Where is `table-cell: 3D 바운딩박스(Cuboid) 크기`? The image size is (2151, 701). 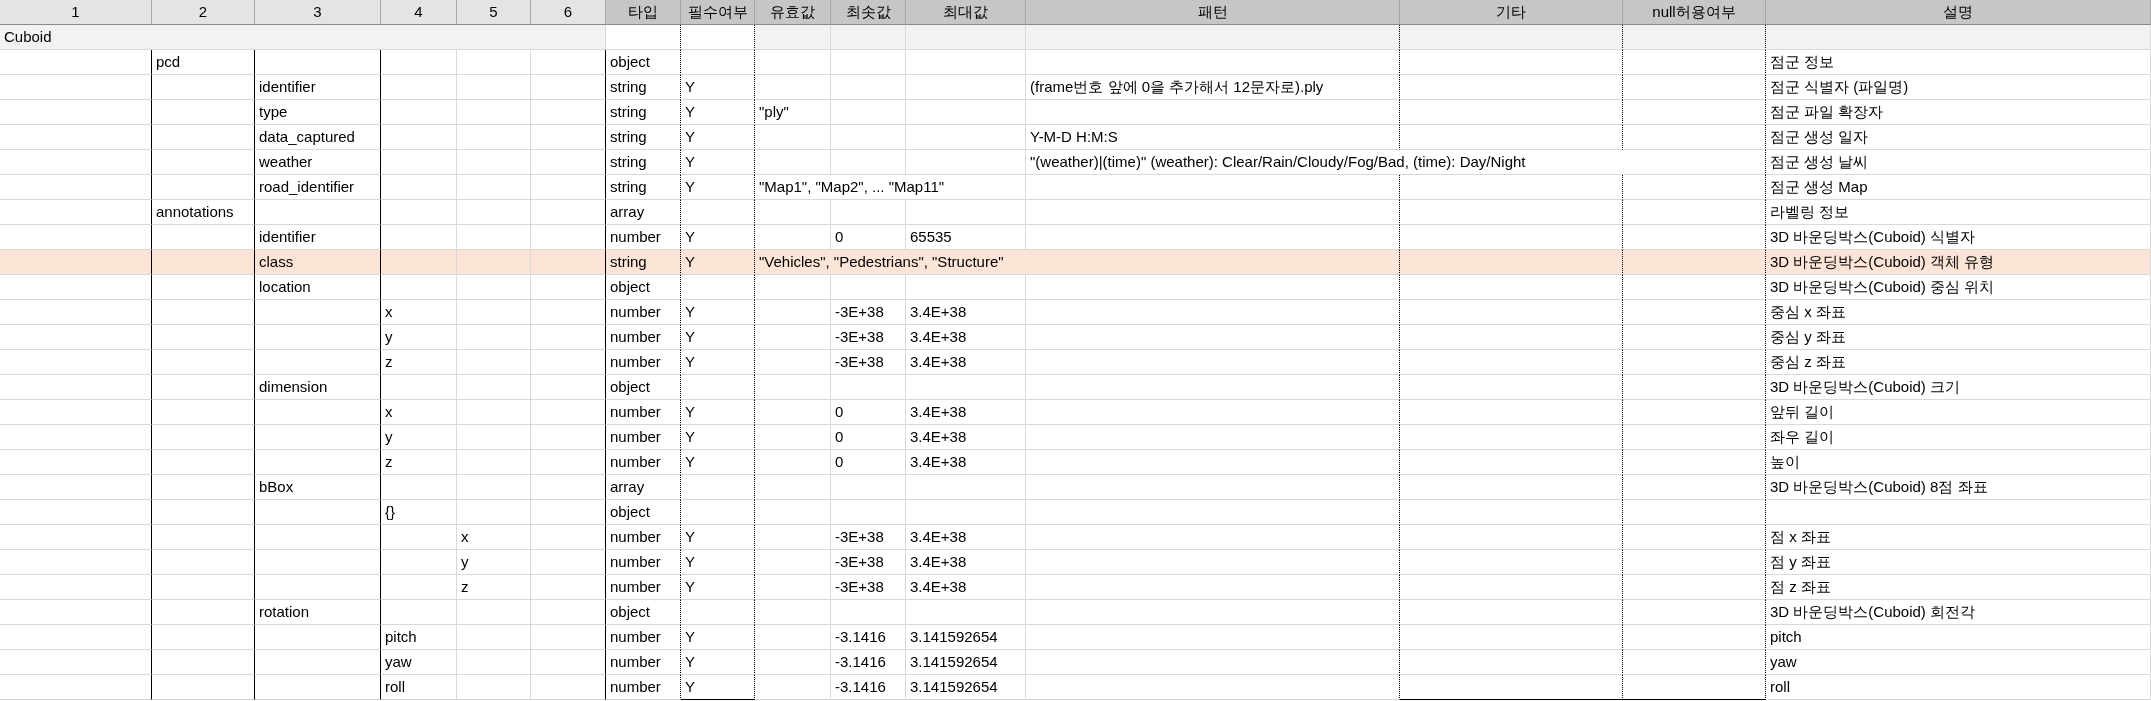 table-cell: 3D 바운딩박스(Cuboid) 크기 is located at coordinates (1958, 387).